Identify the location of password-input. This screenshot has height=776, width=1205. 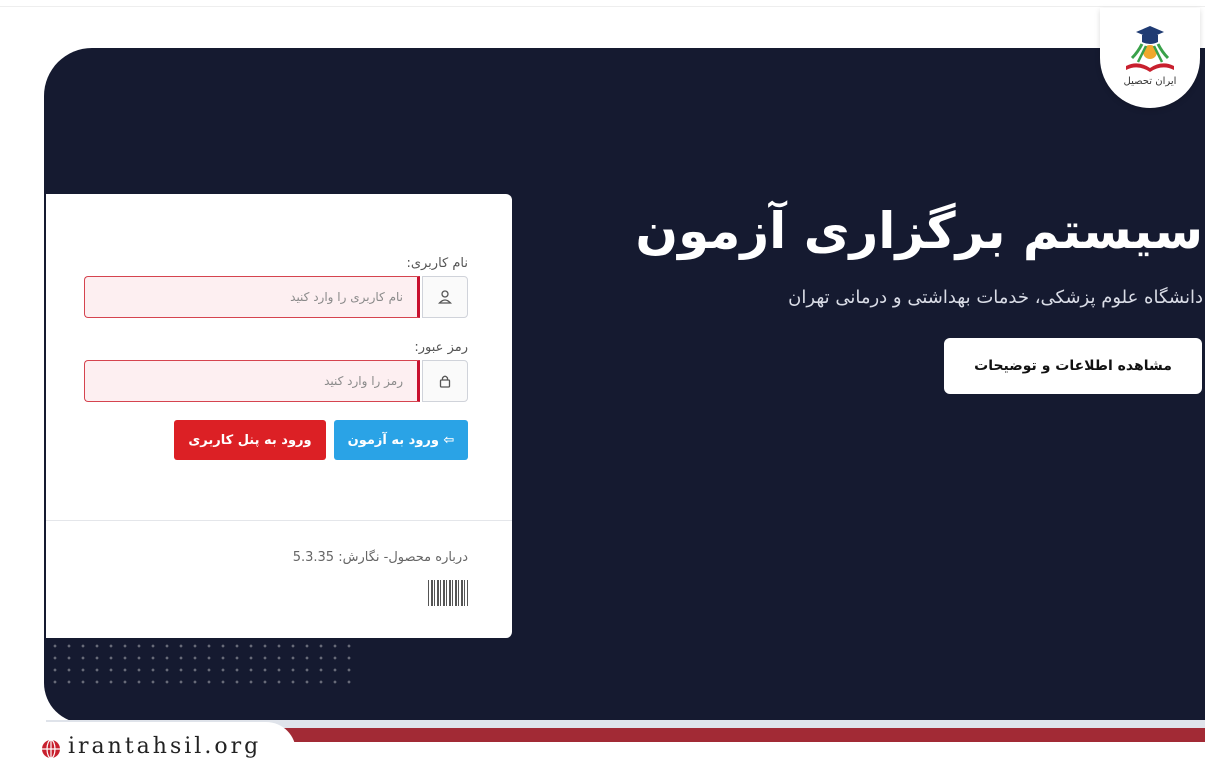
(252, 381).